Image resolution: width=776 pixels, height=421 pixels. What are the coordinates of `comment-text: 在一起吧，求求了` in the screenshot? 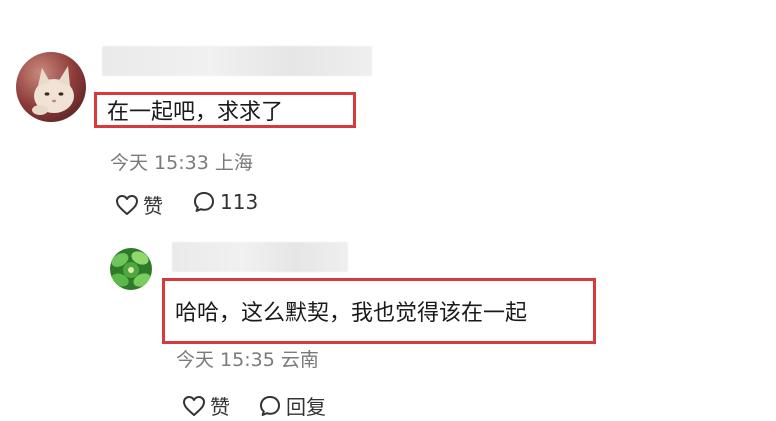 It's located at (195, 112).